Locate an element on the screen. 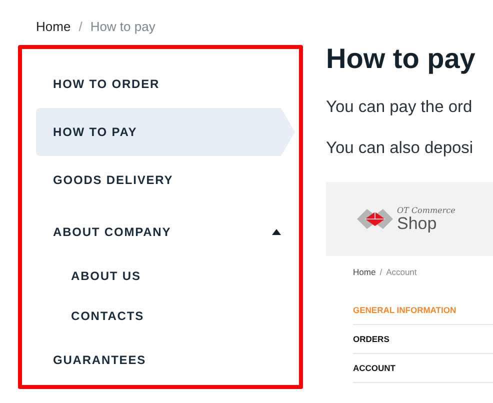 The height and width of the screenshot is (403, 493). caret-up-icon is located at coordinates (276, 232).